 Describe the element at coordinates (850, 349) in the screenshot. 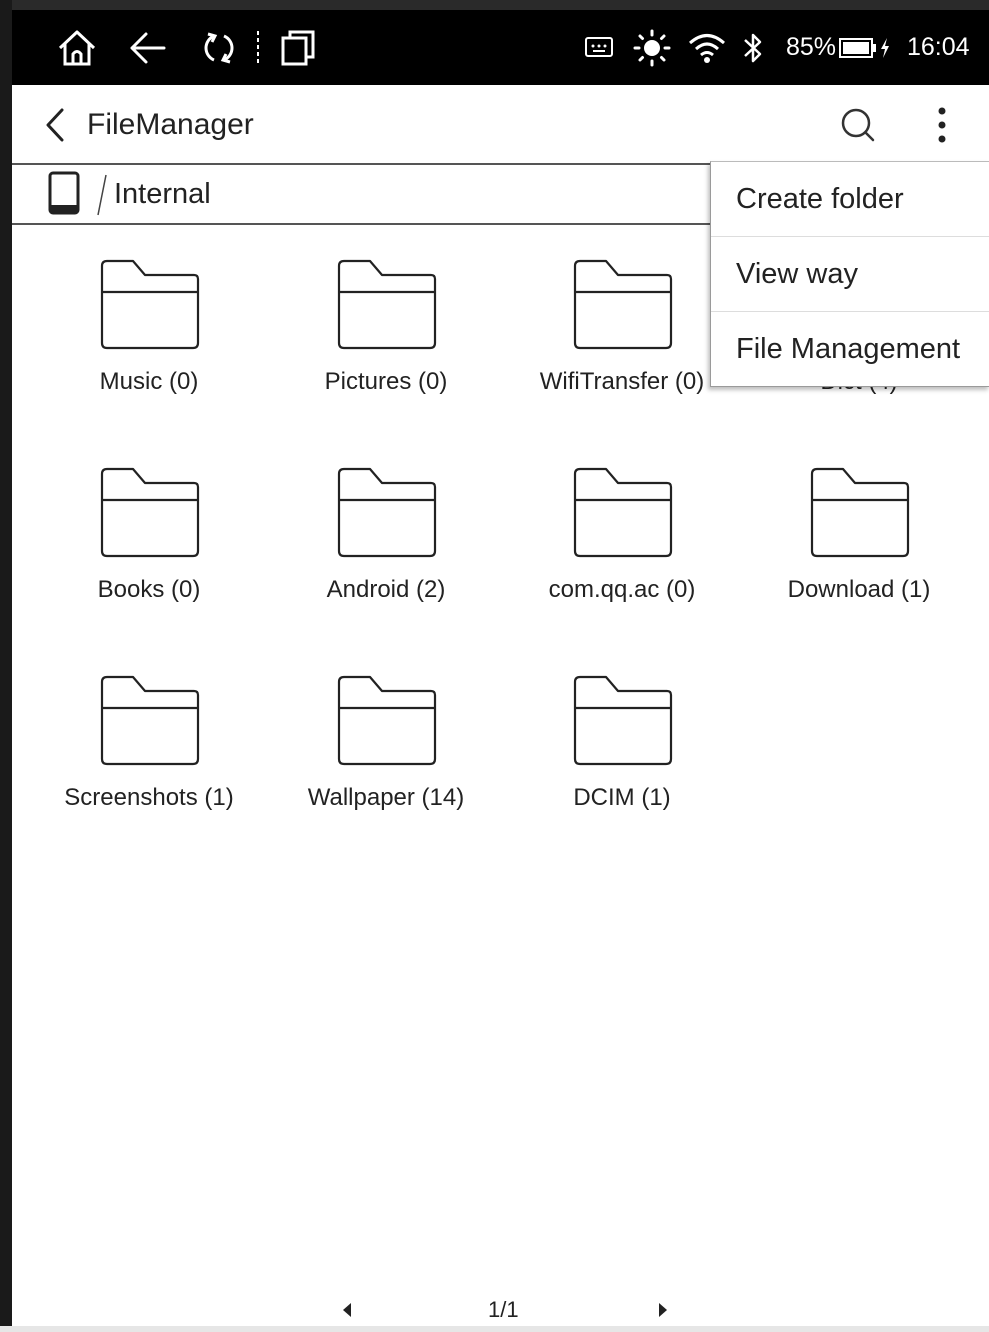

I see `menu-item-file-management: File Management` at that location.